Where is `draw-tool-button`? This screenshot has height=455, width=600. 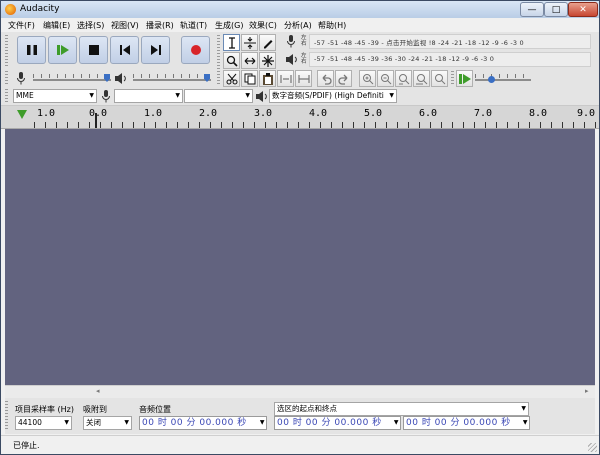 draw-tool-button is located at coordinates (267, 42).